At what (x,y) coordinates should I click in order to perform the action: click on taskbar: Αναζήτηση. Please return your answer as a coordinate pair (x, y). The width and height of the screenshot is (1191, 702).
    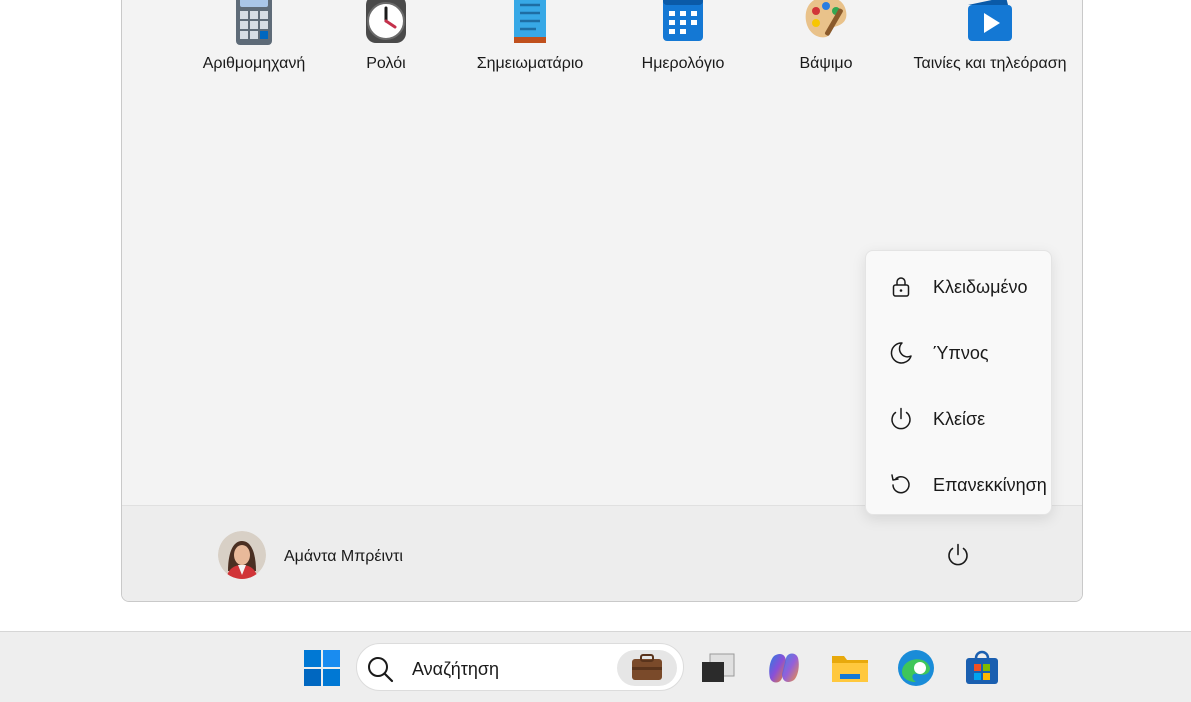
    Looking at the image, I should click on (595, 666).